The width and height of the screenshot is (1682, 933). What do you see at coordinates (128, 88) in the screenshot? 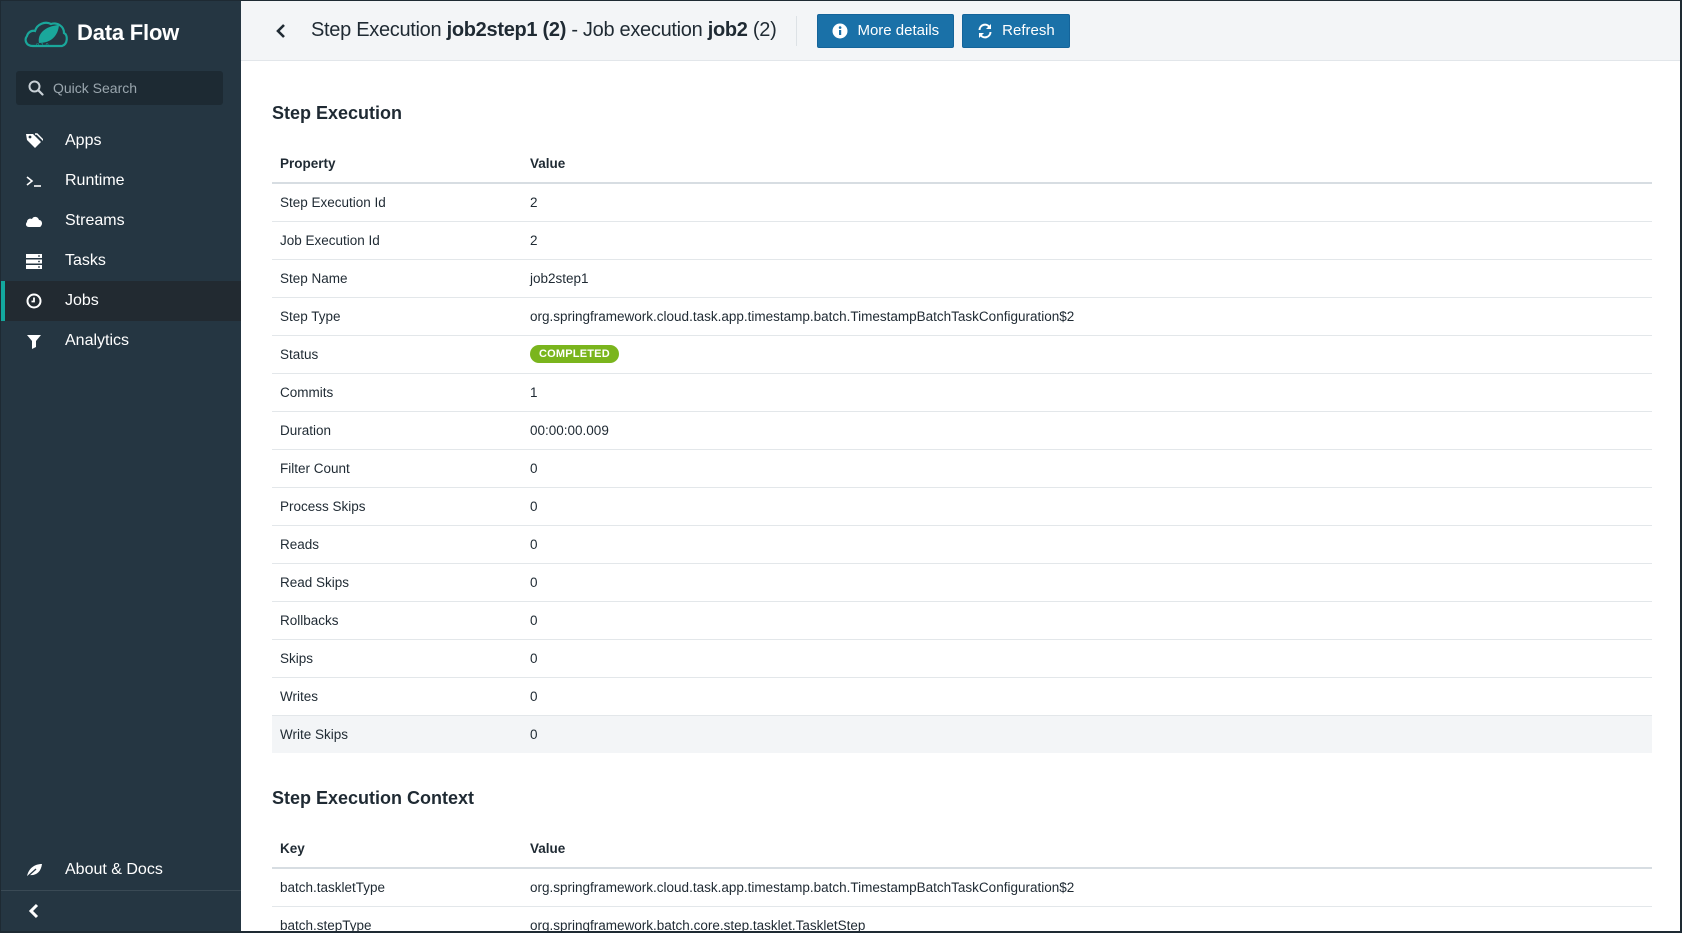
I see `quick-search-input` at bounding box center [128, 88].